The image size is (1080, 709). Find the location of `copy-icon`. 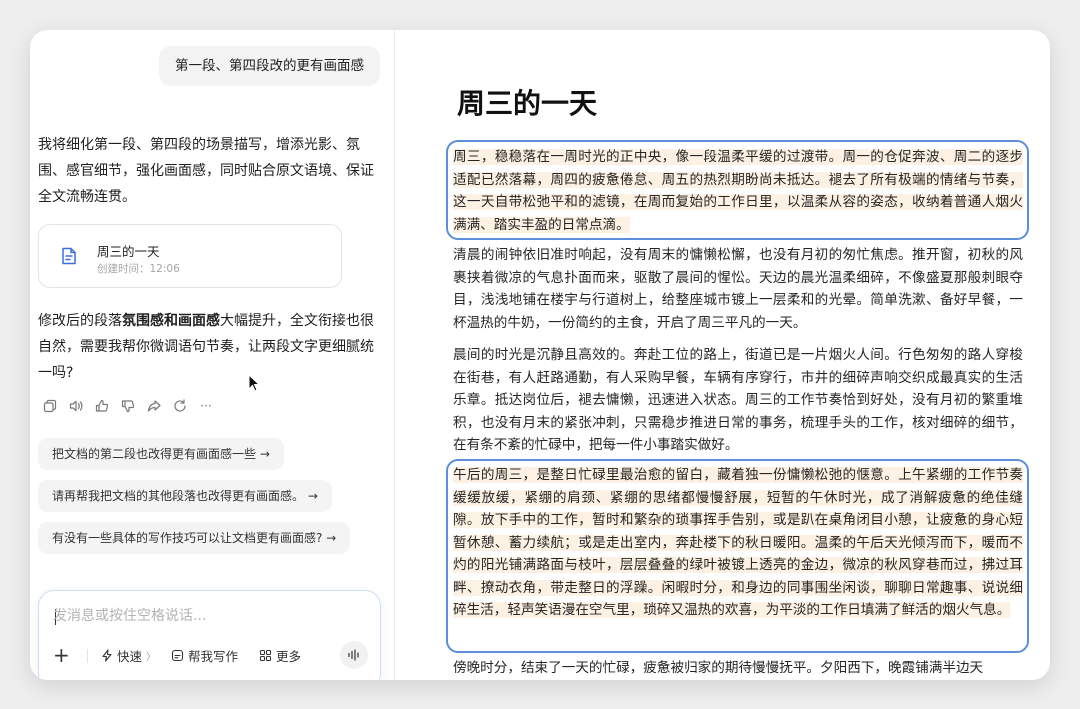

copy-icon is located at coordinates (50, 406).